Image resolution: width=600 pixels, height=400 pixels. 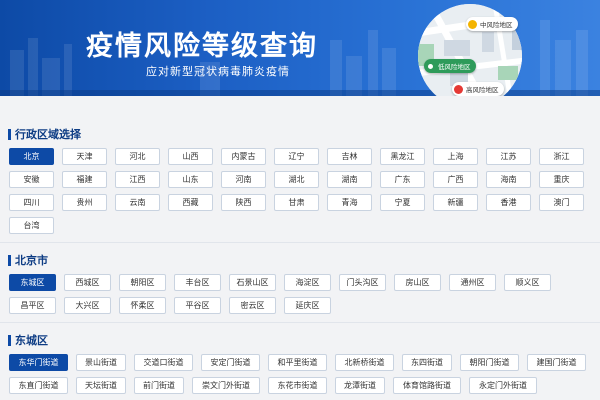 I want to click on province-chip: 四川, so click(x=31, y=202).